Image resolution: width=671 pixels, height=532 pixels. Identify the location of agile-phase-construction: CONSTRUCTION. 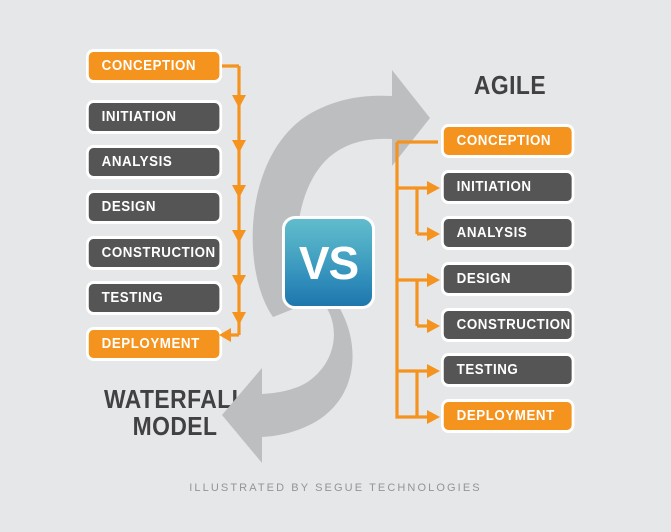
(508, 325).